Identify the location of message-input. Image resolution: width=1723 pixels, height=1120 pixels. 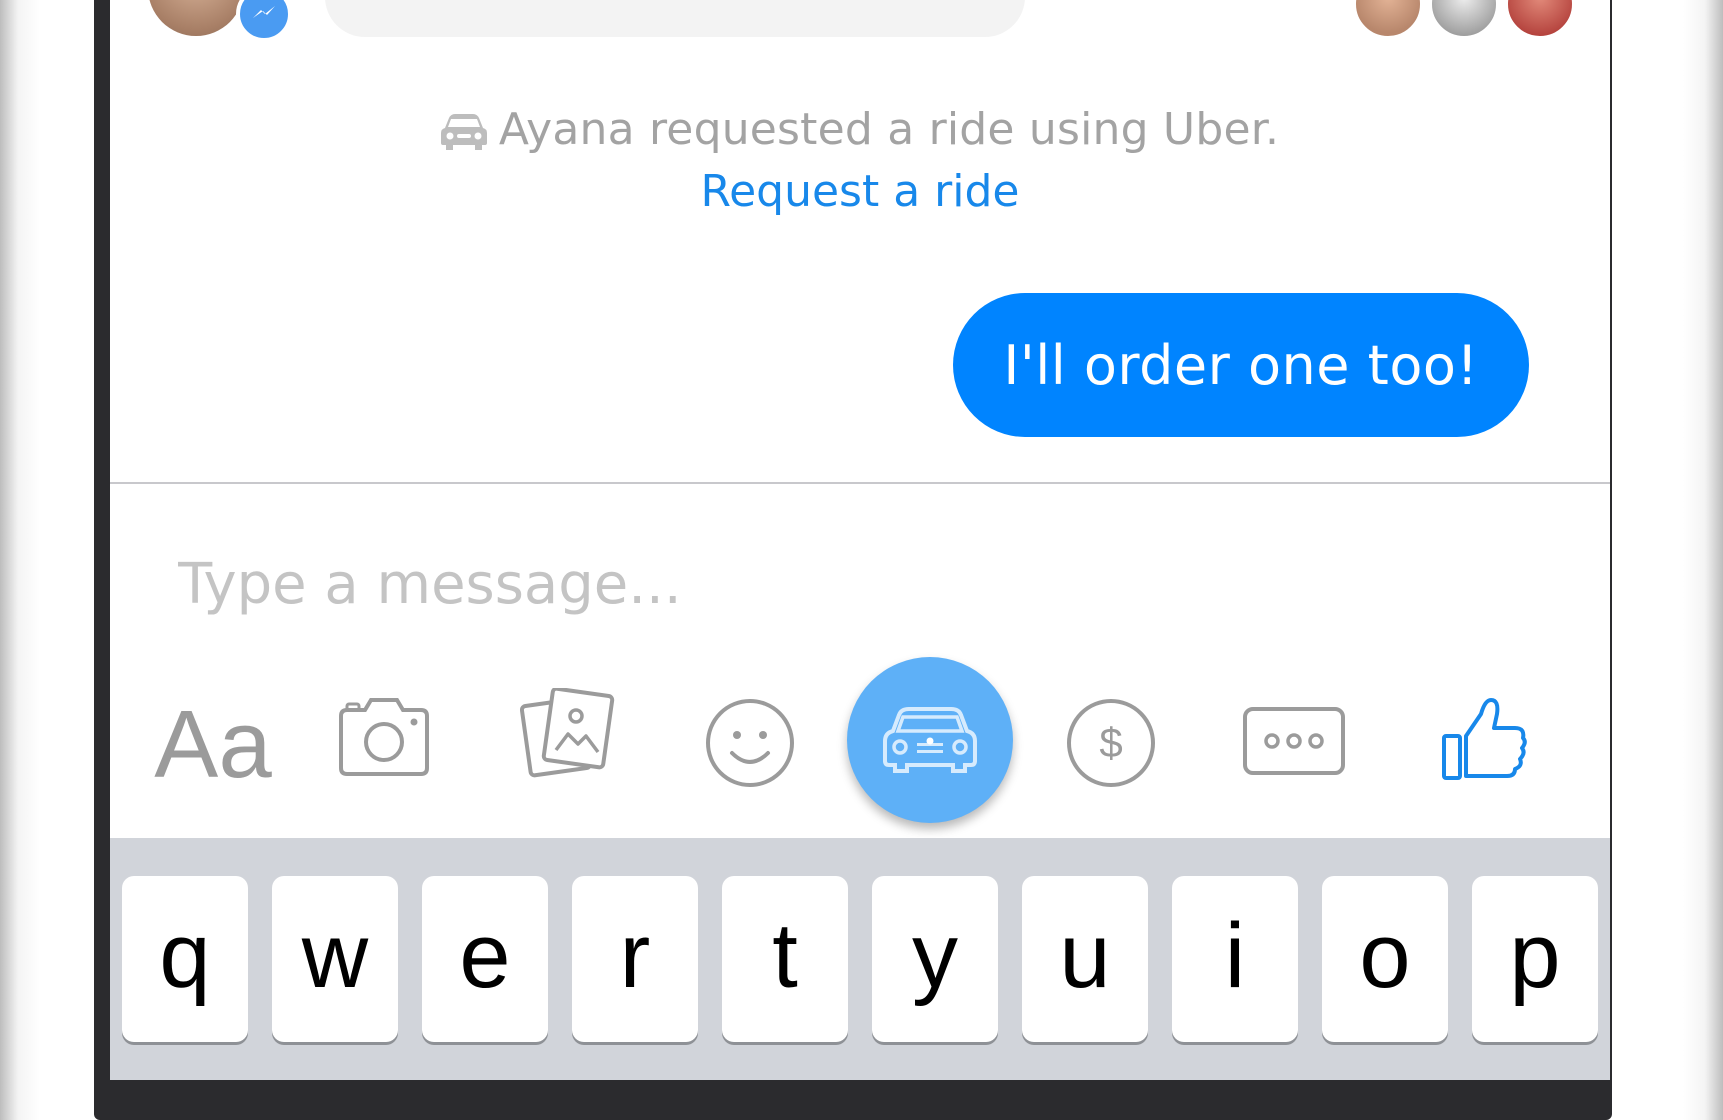
(828, 584).